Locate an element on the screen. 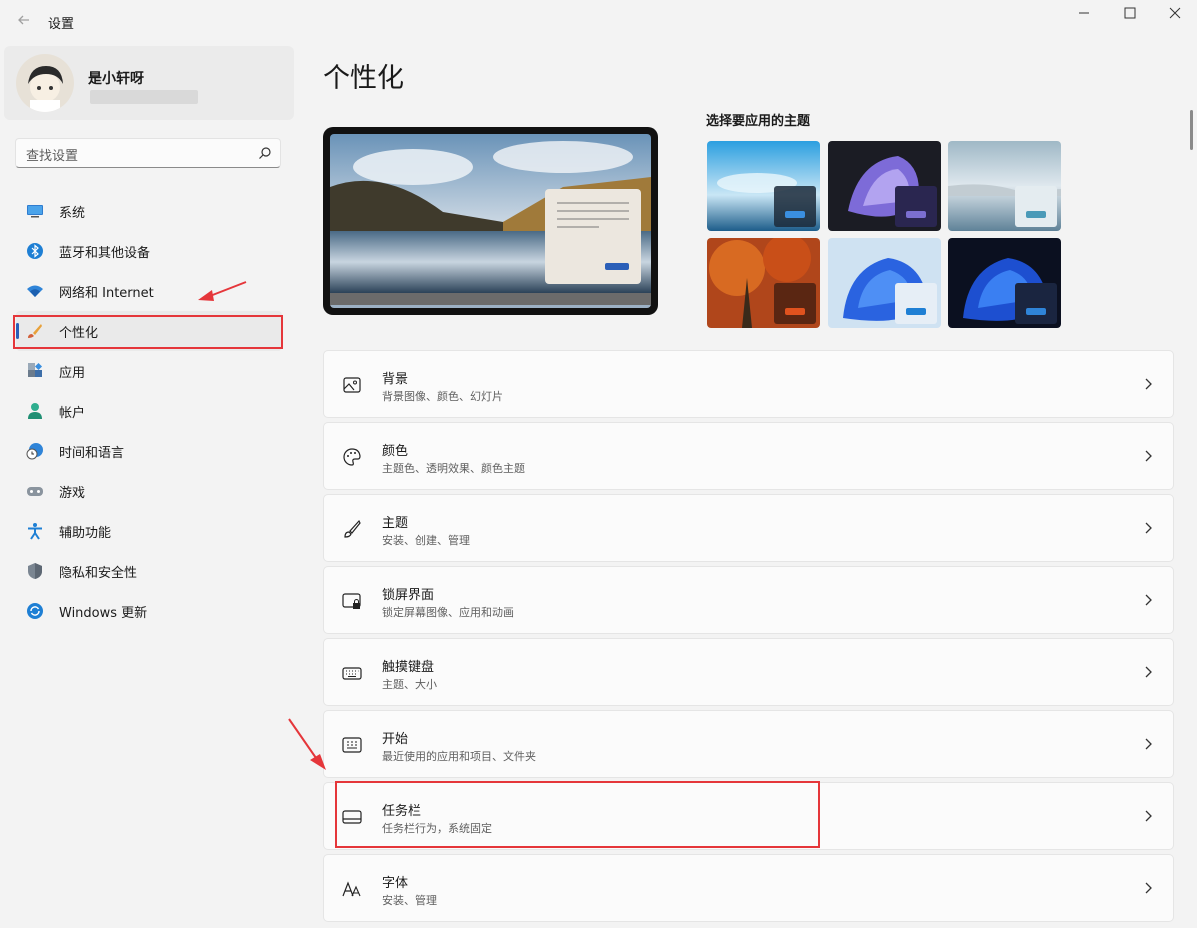 This screenshot has width=1197, height=928. sidebar-item-label: Windows 更新 is located at coordinates (103, 613).